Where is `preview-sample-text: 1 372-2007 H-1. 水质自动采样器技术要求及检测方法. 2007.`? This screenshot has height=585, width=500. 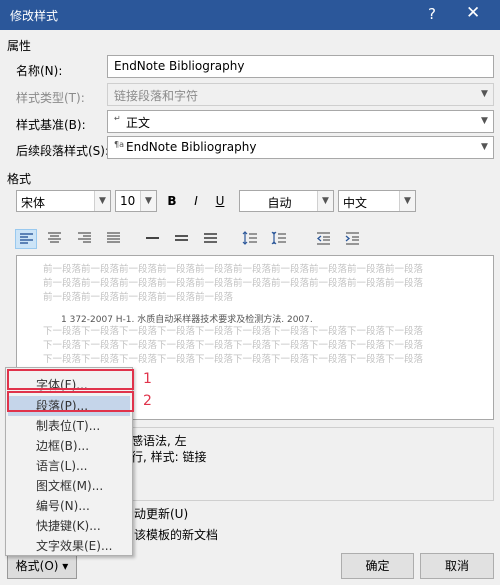 preview-sample-text: 1 372-2007 H-1. 水质自动采样器技术要求及检测方法. 2007. is located at coordinates (187, 320).